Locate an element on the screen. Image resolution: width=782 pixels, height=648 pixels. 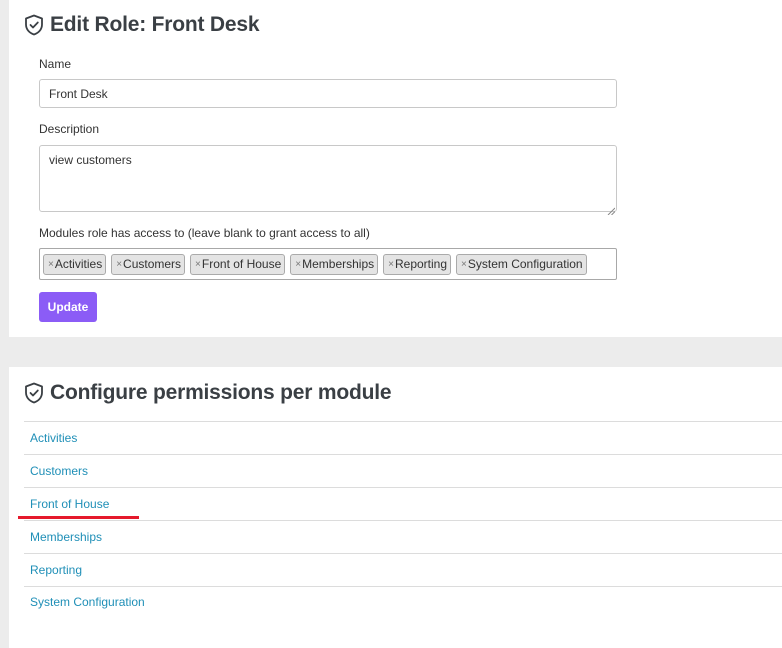
module-link-reporting: Reporting is located at coordinates (56, 570).